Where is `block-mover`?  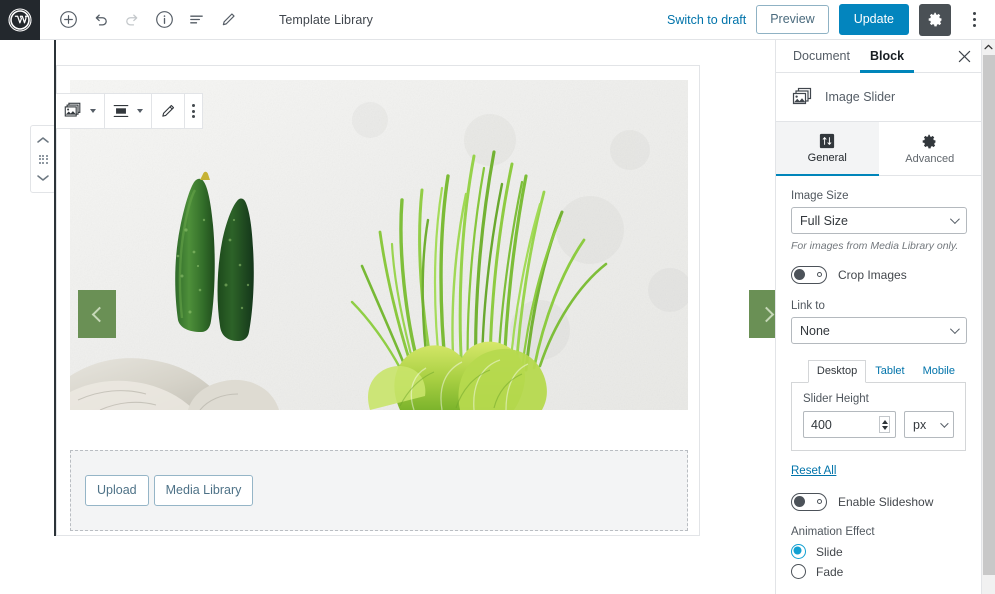
block-mover is located at coordinates (43, 159).